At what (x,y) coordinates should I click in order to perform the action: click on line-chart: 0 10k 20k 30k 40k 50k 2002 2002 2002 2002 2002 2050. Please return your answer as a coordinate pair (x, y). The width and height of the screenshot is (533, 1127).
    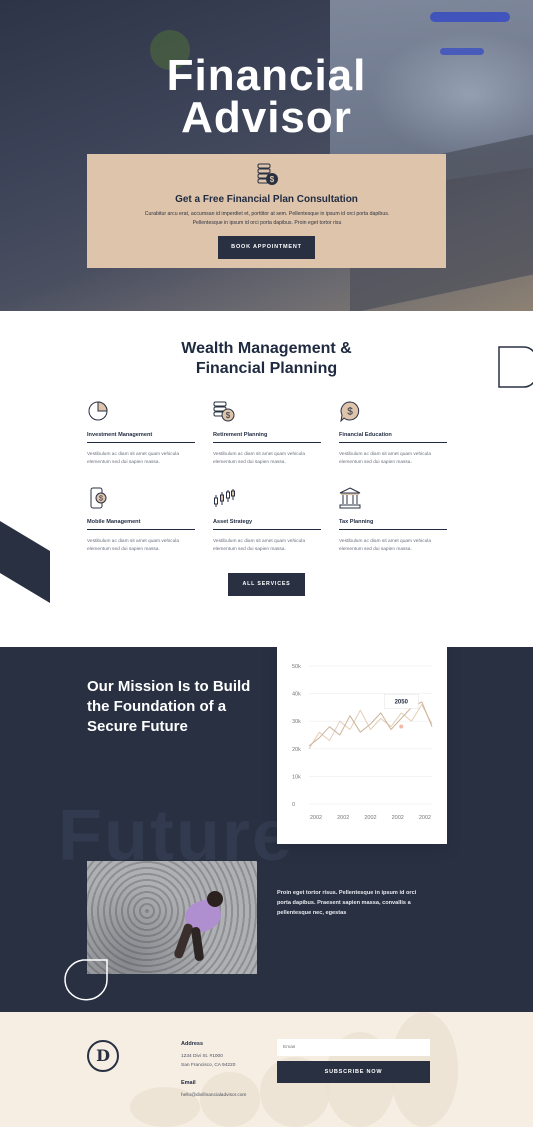
    Looking at the image, I should click on (362, 742).